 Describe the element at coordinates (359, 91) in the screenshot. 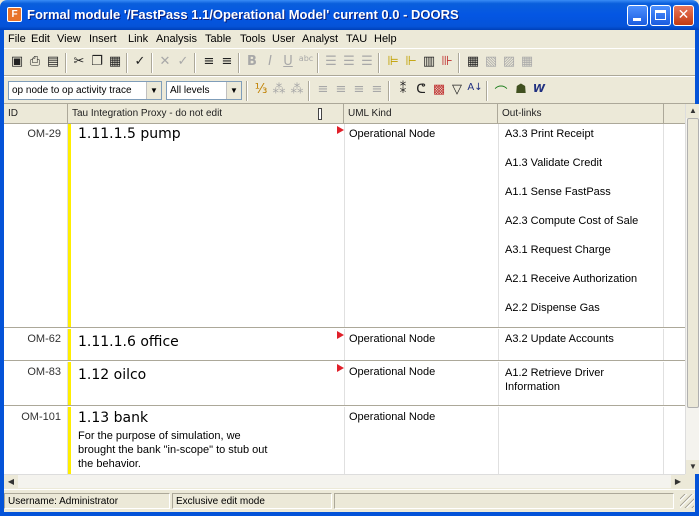

I see `align-right-icon: ≡` at that location.